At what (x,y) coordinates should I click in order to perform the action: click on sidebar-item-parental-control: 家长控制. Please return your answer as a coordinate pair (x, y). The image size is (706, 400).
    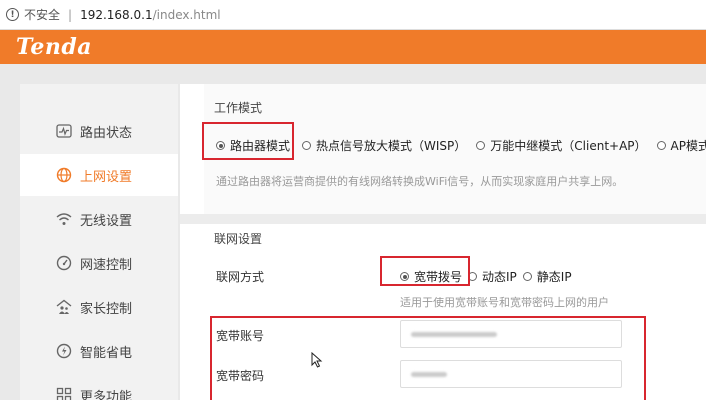
    Looking at the image, I should click on (99, 307).